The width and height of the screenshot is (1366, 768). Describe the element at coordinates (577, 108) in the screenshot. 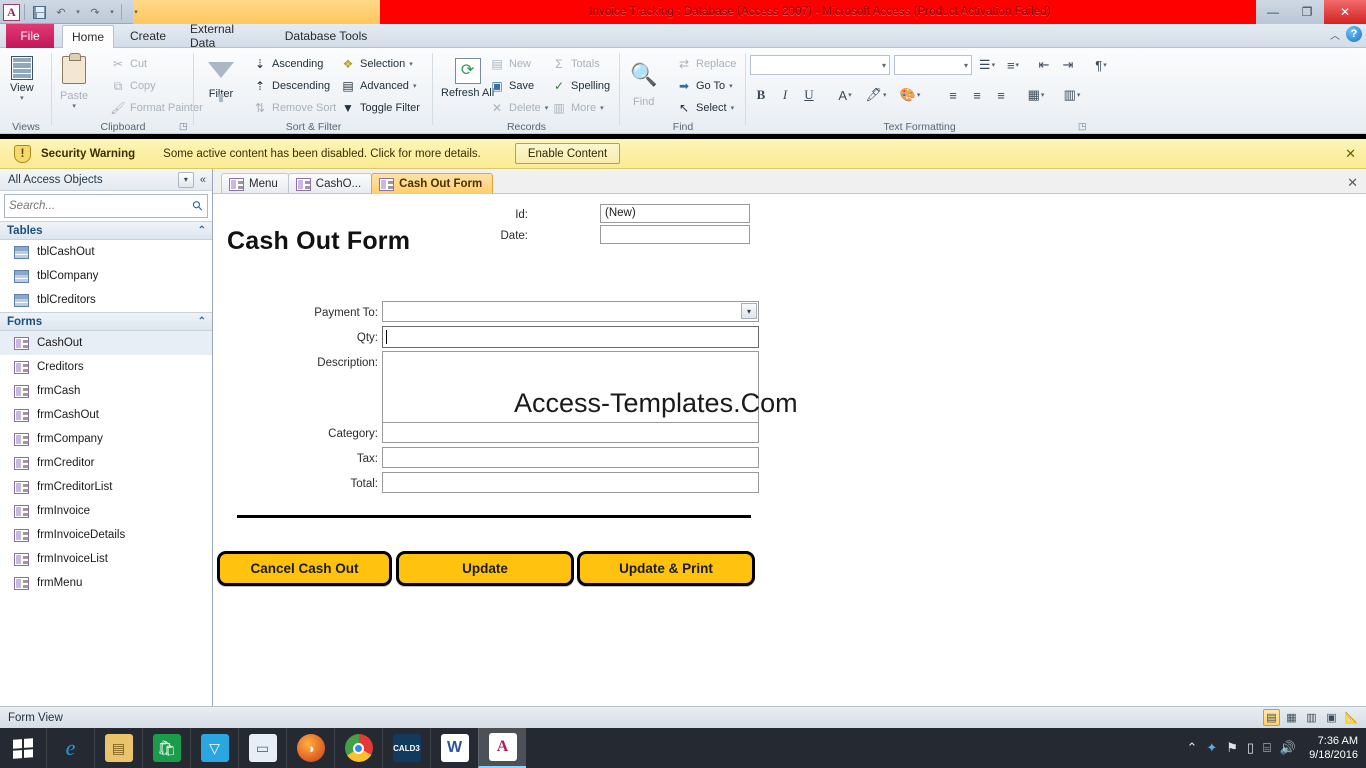

I see `more-button: ▥ More ▾` at that location.